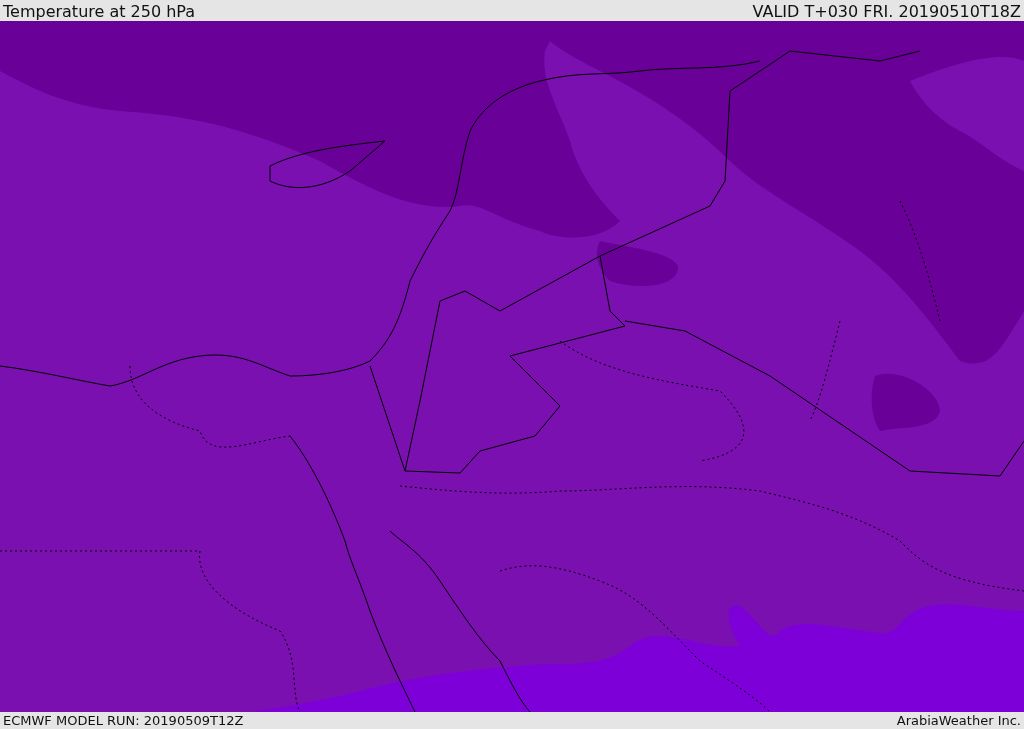  What do you see at coordinates (905, 402) in the screenshot?
I see `temperature-patch` at bounding box center [905, 402].